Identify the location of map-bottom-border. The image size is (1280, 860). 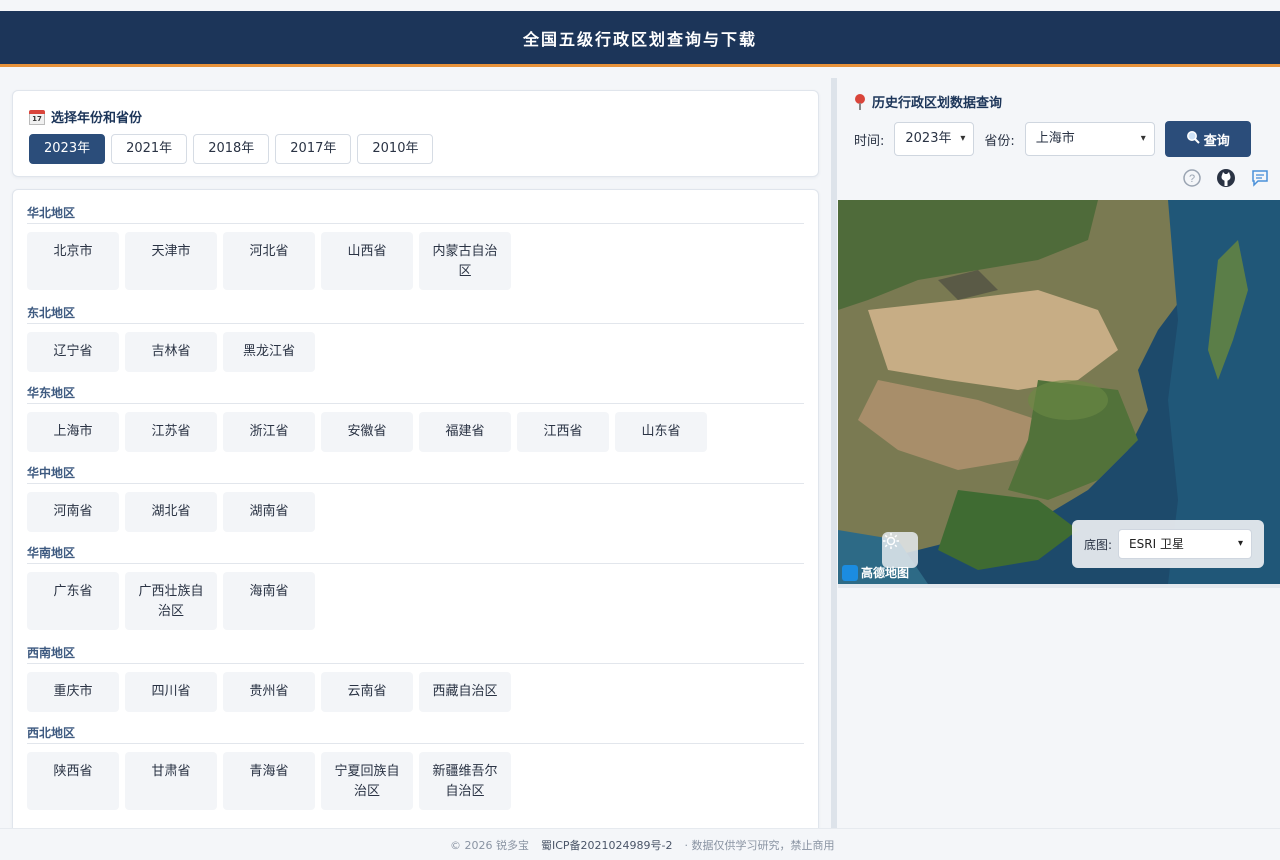
(1059, 586).